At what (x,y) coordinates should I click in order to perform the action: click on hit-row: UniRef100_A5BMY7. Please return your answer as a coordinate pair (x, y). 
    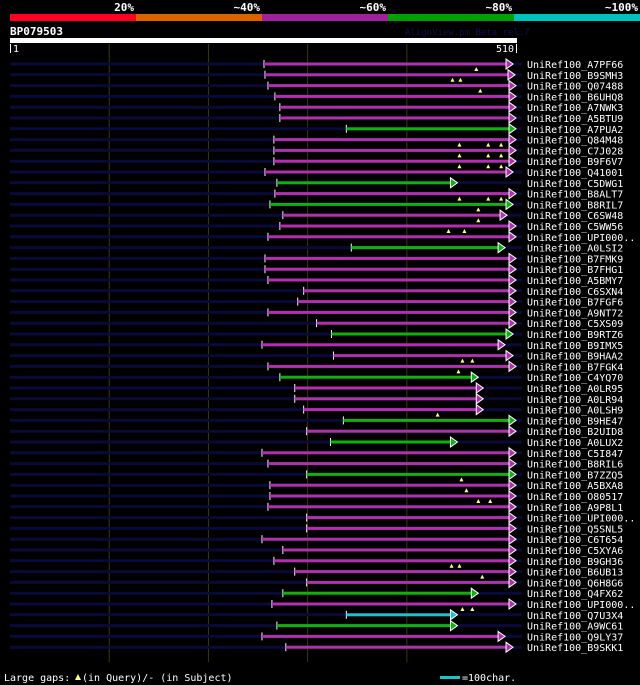
    Looking at the image, I should click on (316, 280).